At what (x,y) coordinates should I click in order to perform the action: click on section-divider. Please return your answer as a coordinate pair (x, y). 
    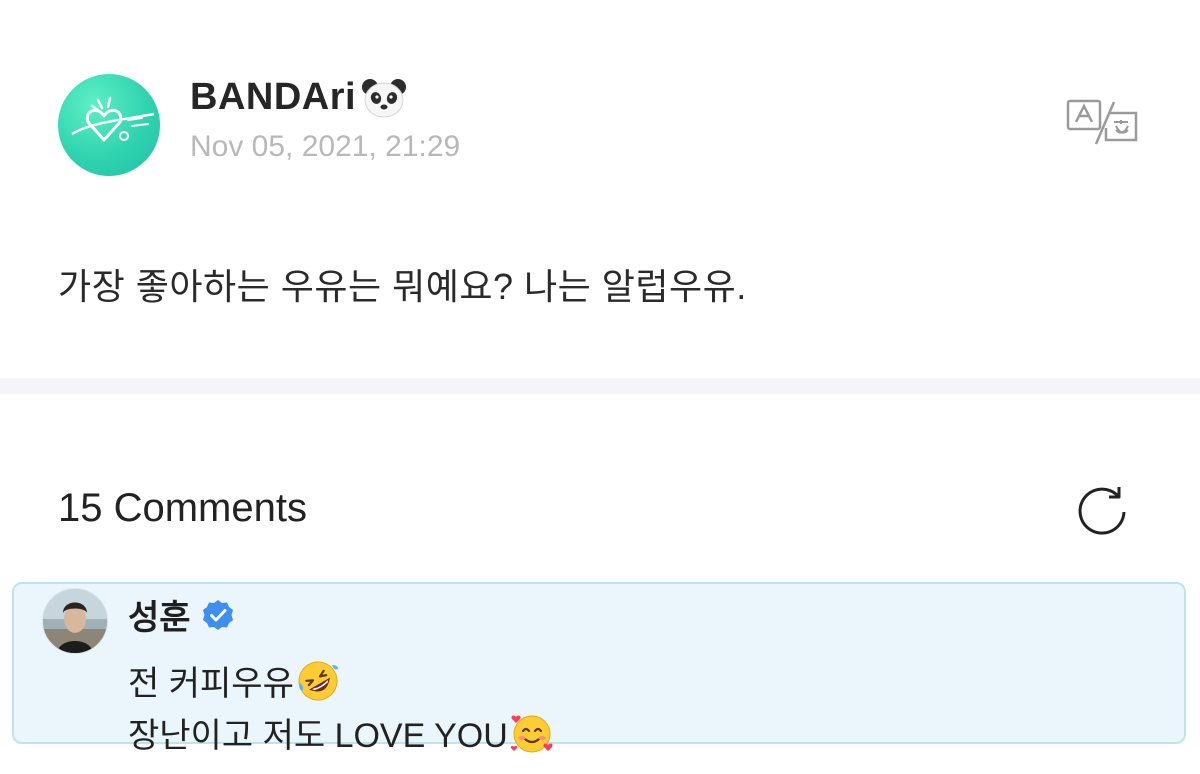
    Looking at the image, I should click on (600, 386).